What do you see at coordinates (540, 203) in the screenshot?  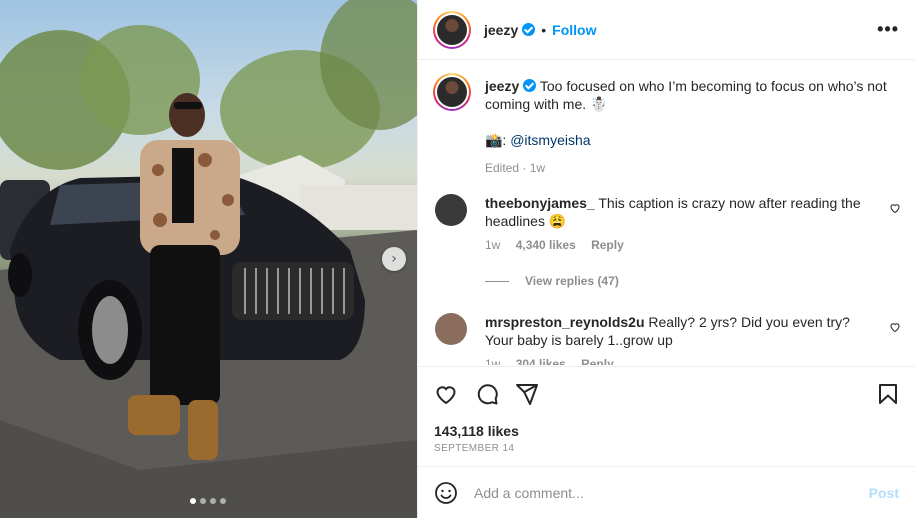 I see `comment-username: theebonyjames_` at bounding box center [540, 203].